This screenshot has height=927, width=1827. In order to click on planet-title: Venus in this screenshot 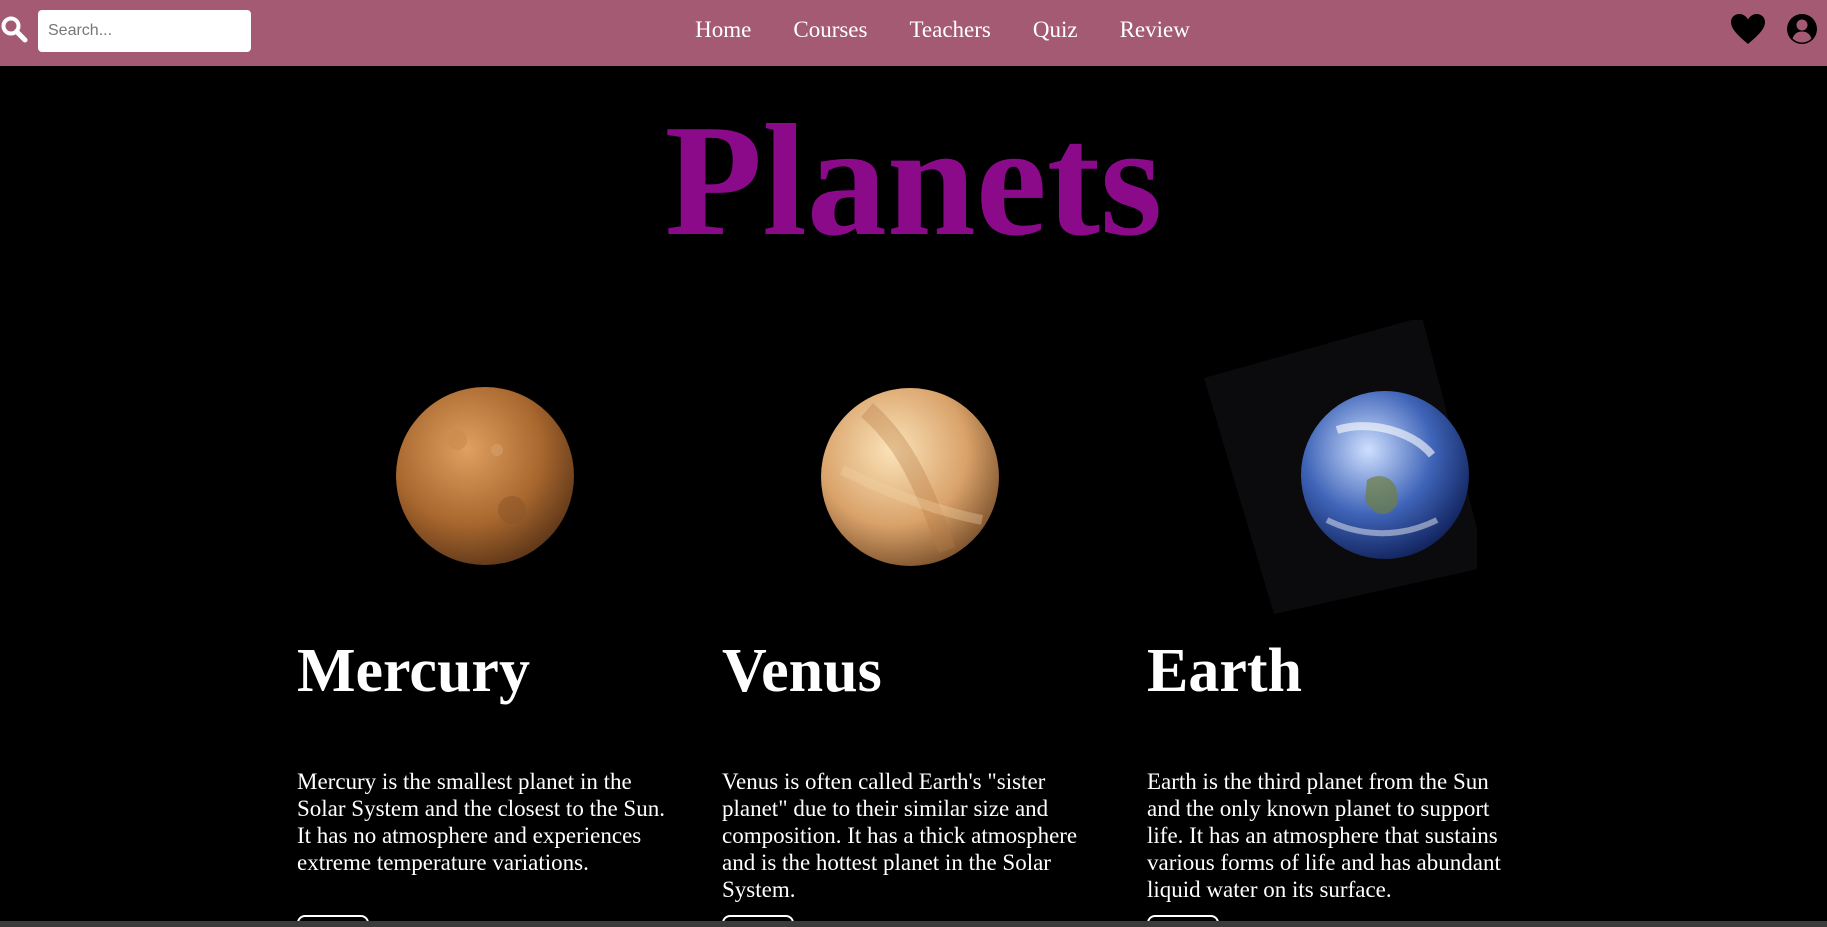, I will do `click(802, 671)`.